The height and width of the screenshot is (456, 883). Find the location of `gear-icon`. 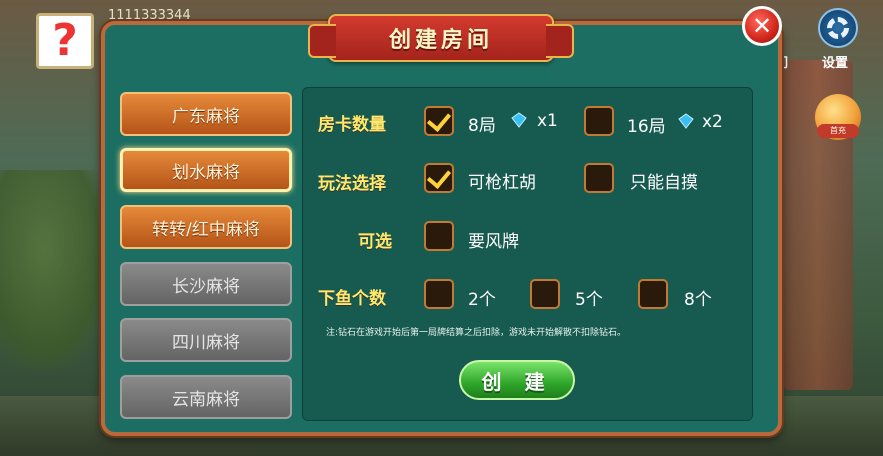

gear-icon is located at coordinates (838, 28).